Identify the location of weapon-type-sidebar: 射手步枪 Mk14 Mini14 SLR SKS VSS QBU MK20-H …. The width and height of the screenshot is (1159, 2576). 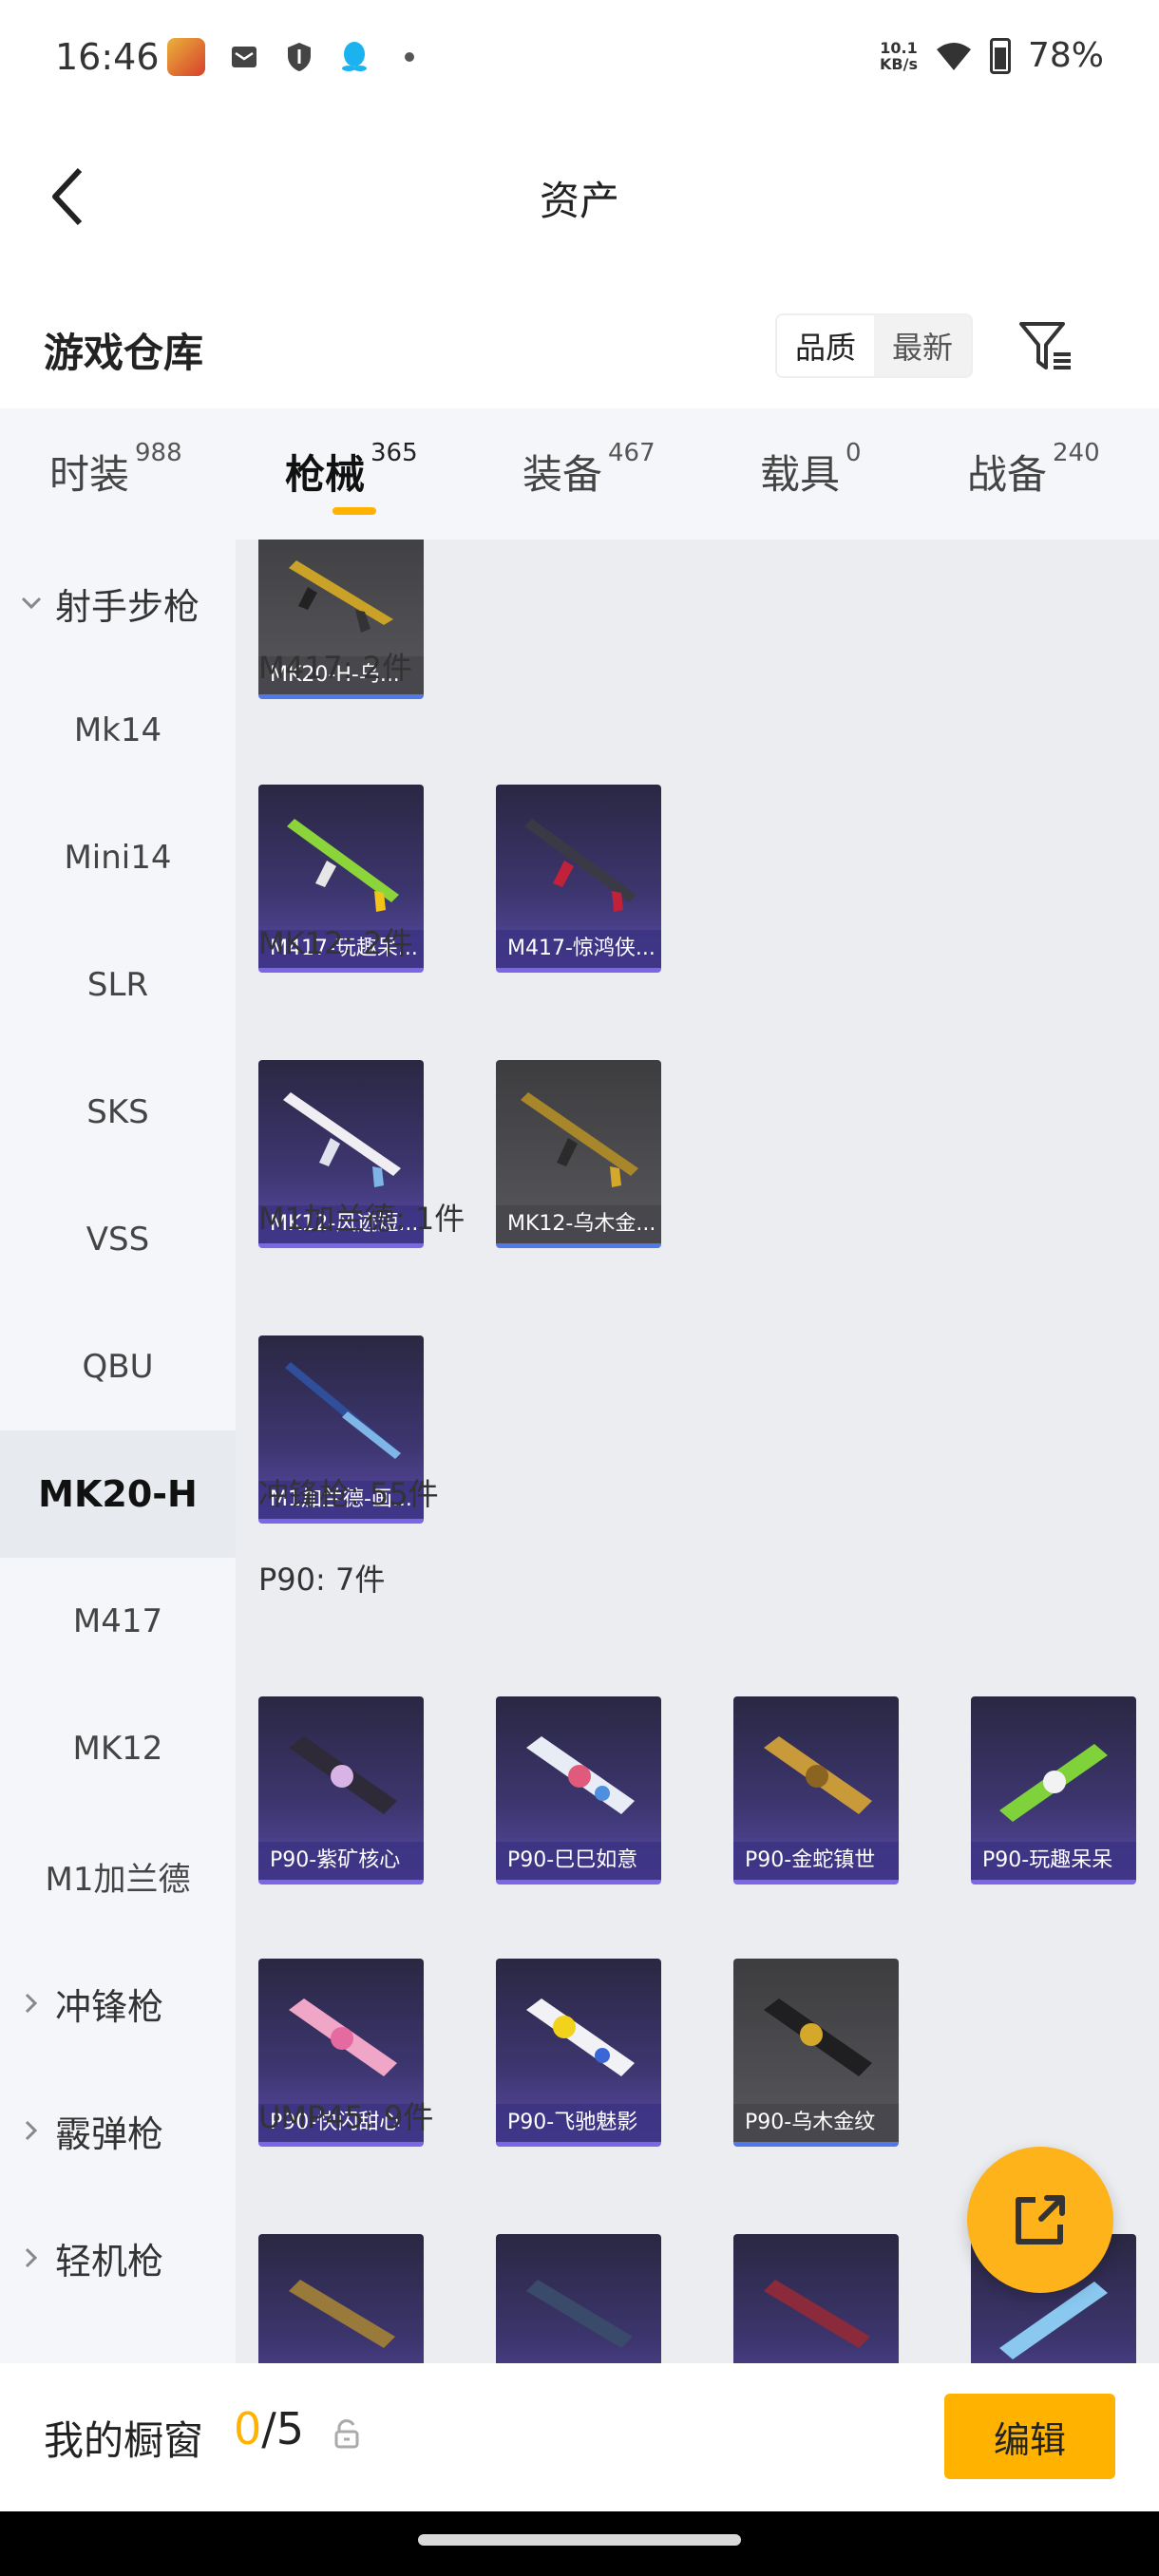
(118, 1451).